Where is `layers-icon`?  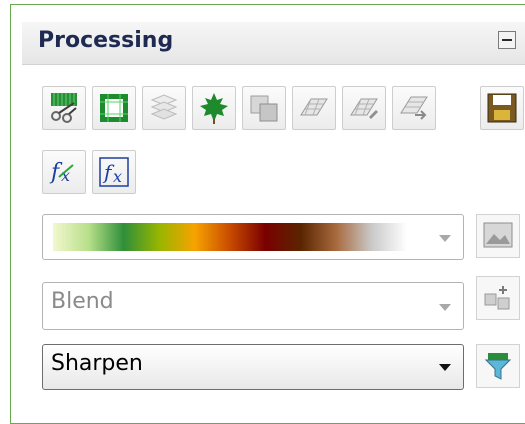 layers-icon is located at coordinates (164, 107).